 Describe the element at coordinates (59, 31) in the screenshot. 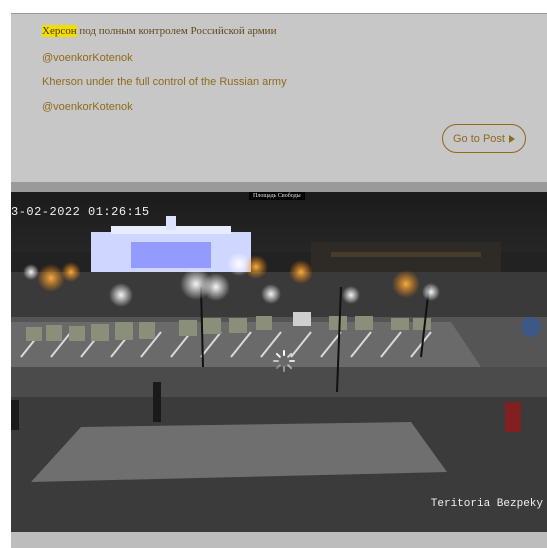

I see `highlighted-word: Херсон` at that location.